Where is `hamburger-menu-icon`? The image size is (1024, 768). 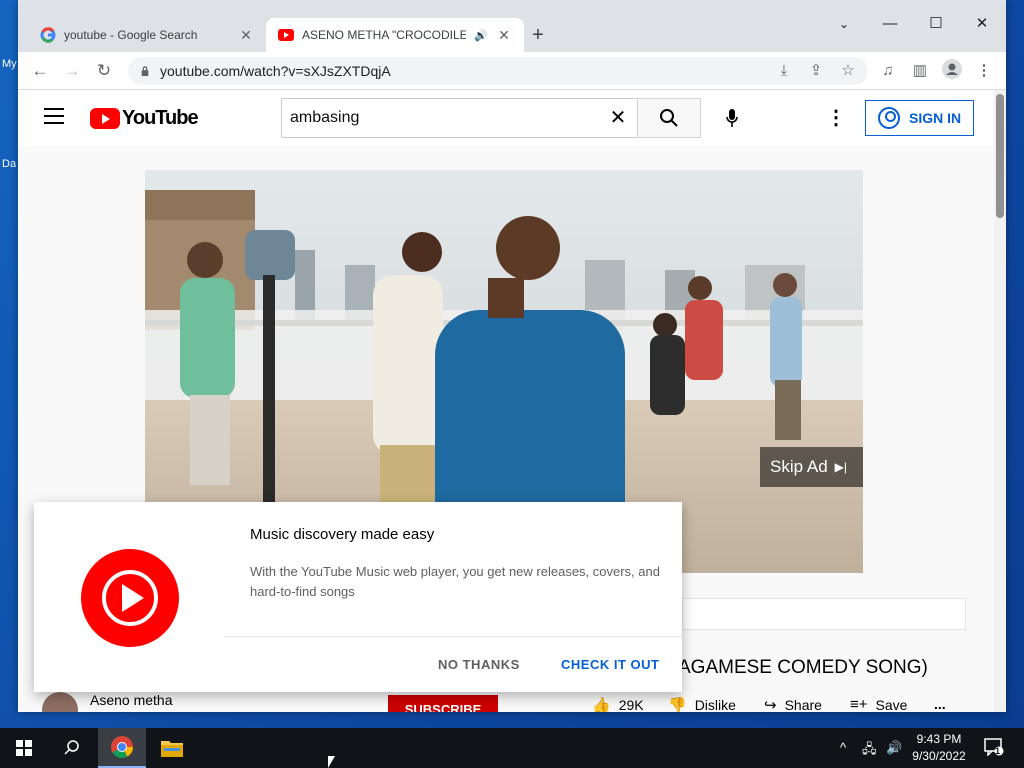 hamburger-menu-icon is located at coordinates (54, 116).